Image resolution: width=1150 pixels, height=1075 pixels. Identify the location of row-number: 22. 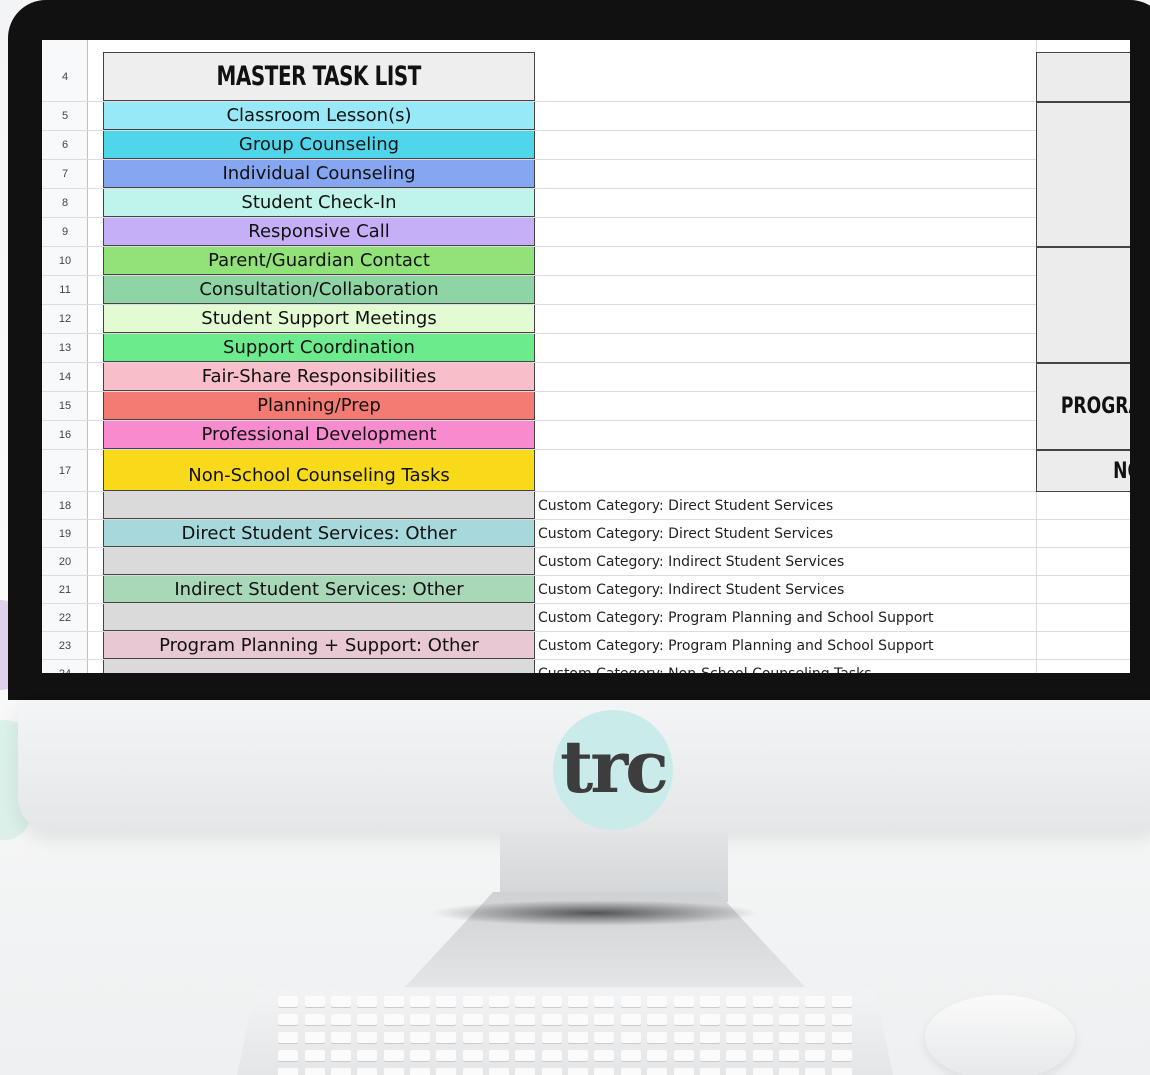
(65, 617).